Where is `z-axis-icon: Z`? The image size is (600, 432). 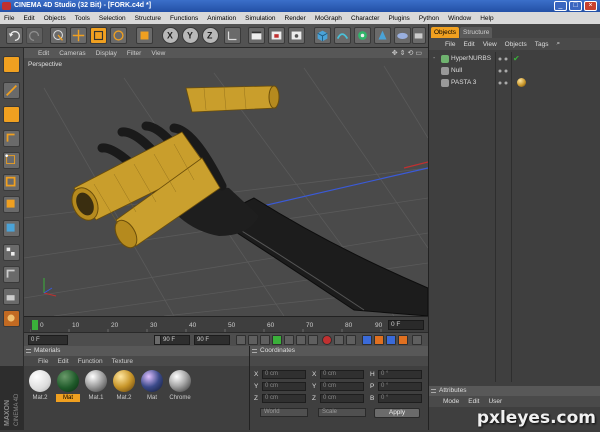 z-axis-icon: Z is located at coordinates (210, 35).